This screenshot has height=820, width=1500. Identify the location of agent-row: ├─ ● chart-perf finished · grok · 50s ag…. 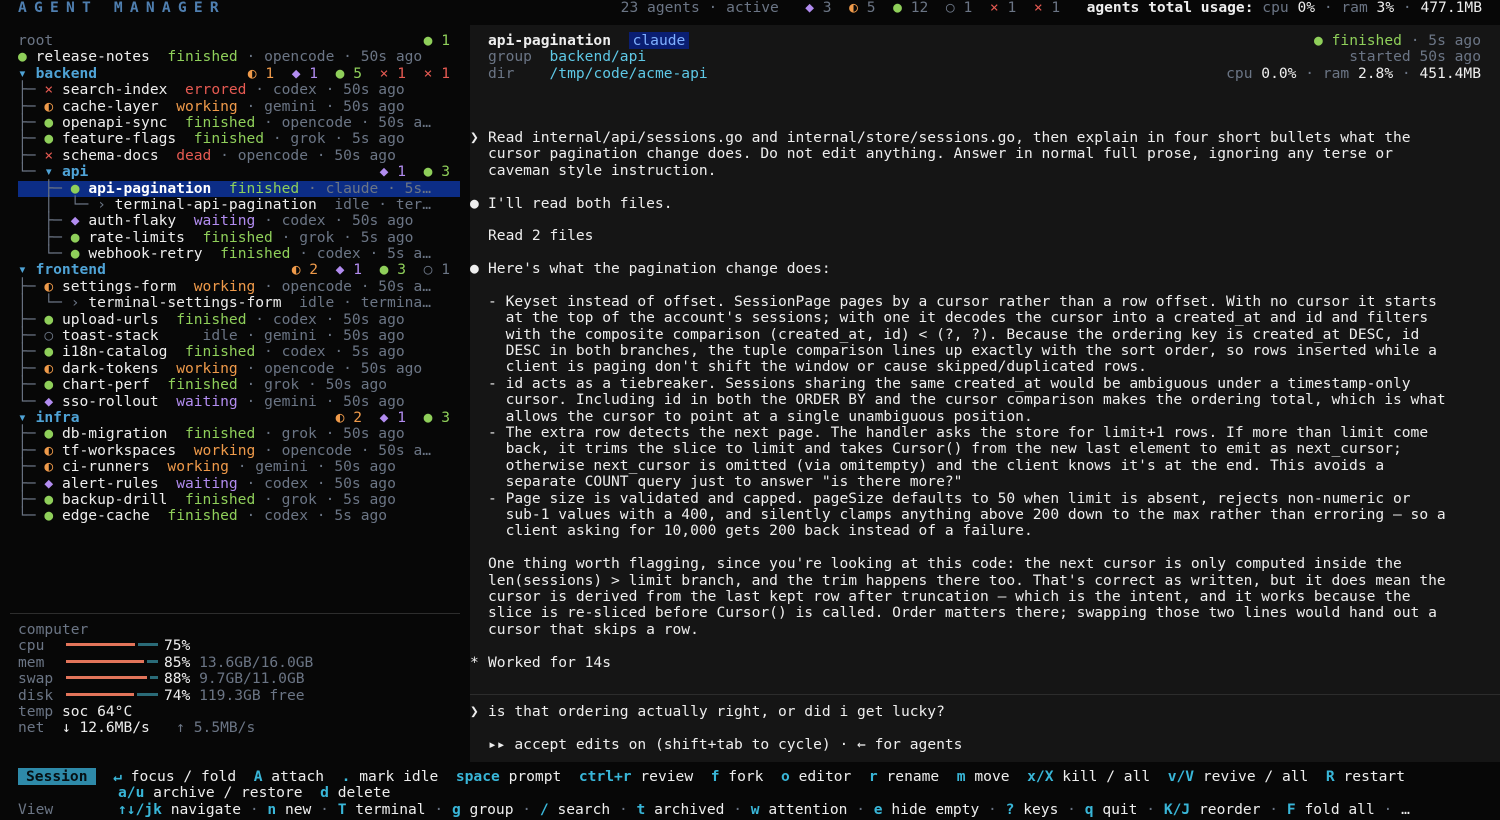
(239, 385).